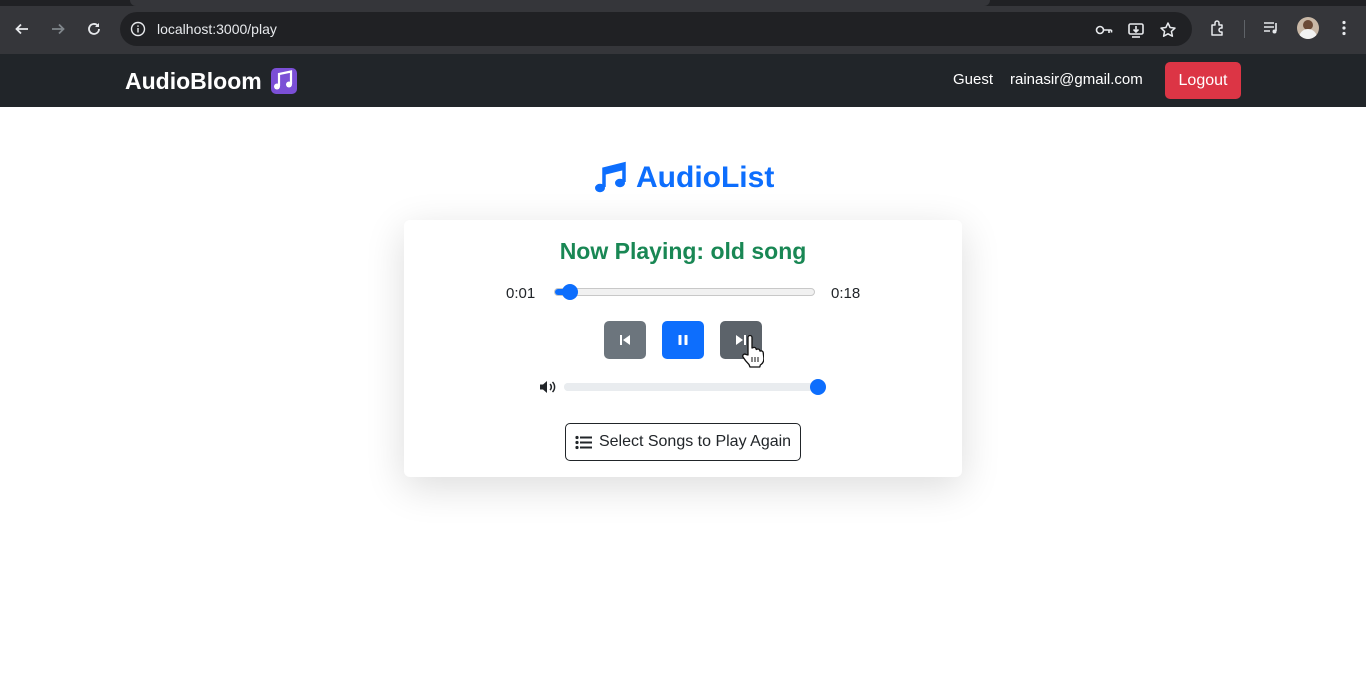  What do you see at coordinates (1308, 34) in the screenshot?
I see `avatar-body` at bounding box center [1308, 34].